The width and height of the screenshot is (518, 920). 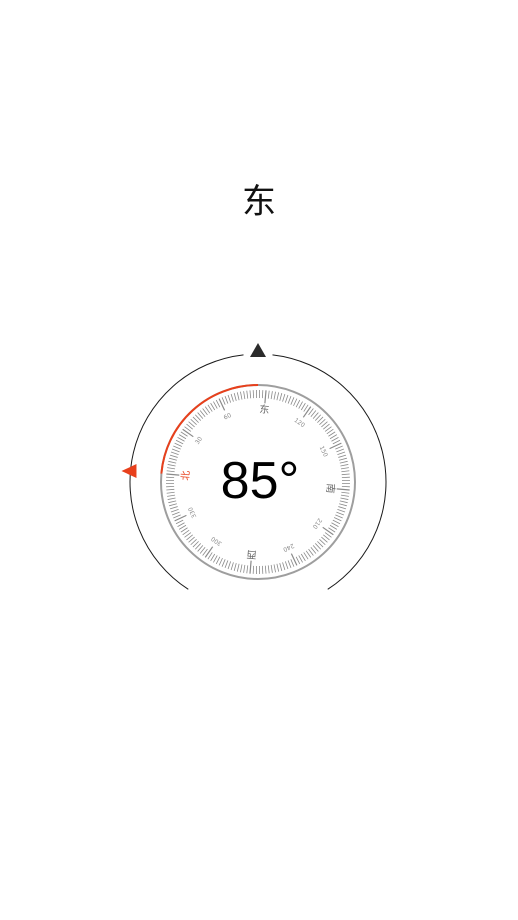 I want to click on degree-label: 300, so click(x=217, y=541).